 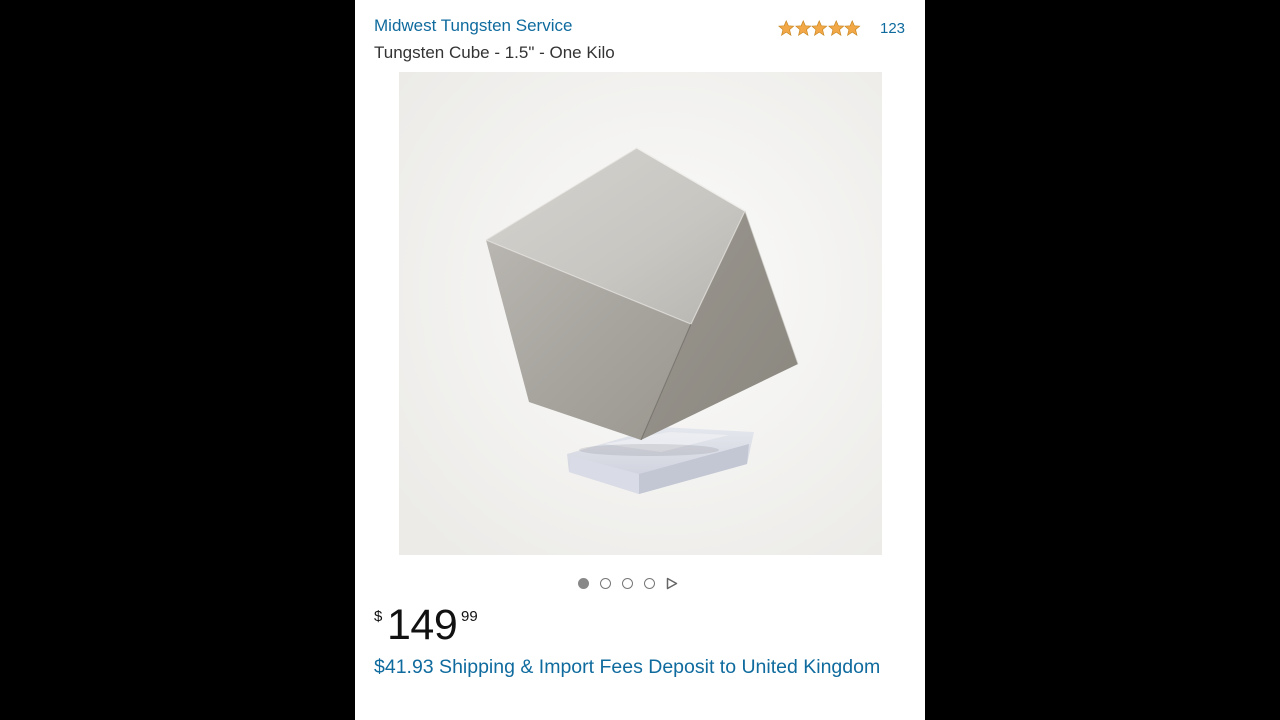 I want to click on image-carousel-dots, so click(x=628, y=583).